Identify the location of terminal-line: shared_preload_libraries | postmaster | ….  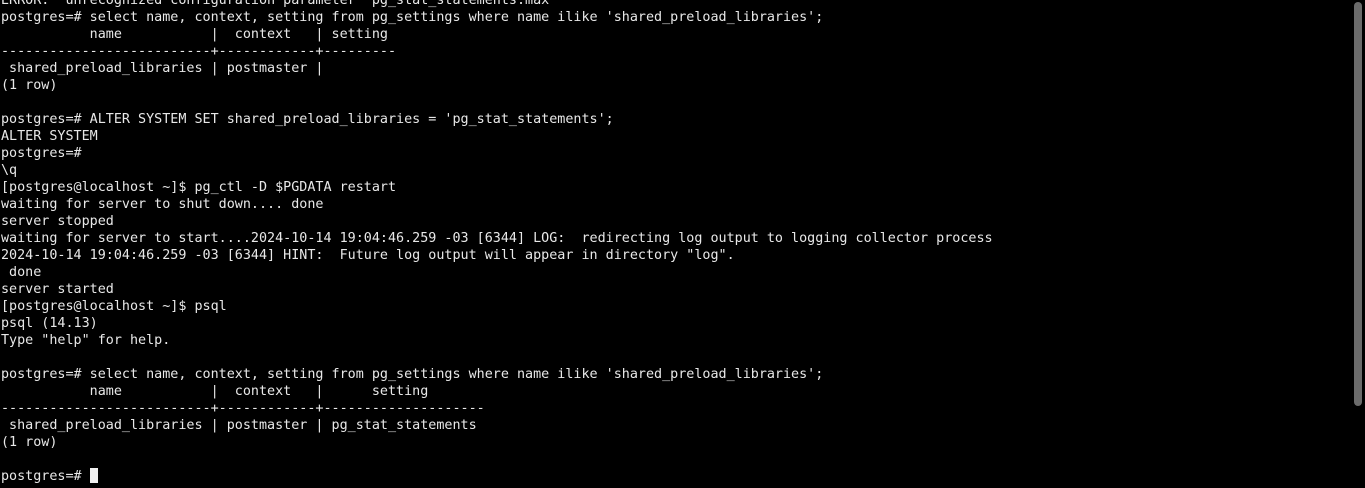
(239, 425).